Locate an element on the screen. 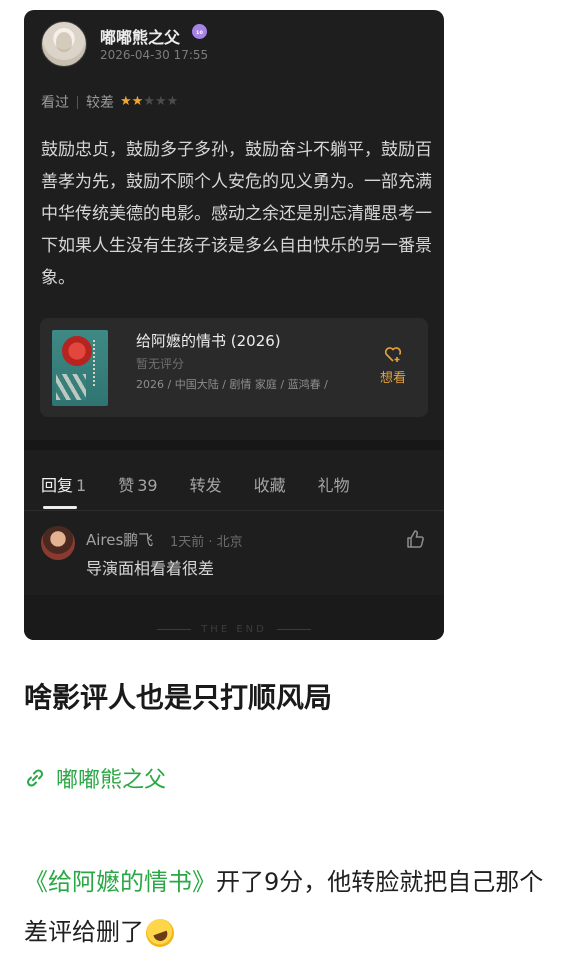  tab-label: 赞 is located at coordinates (126, 485).